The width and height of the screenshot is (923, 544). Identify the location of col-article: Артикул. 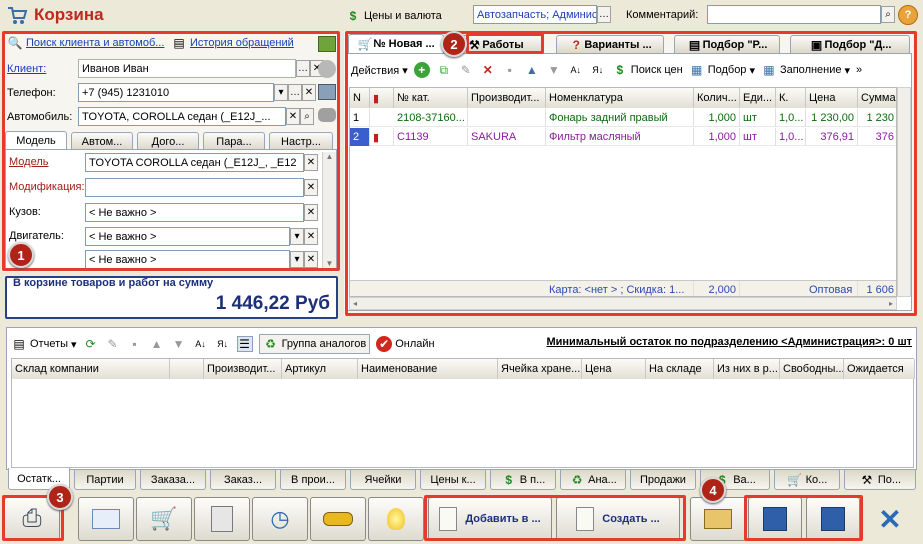
(320, 369).